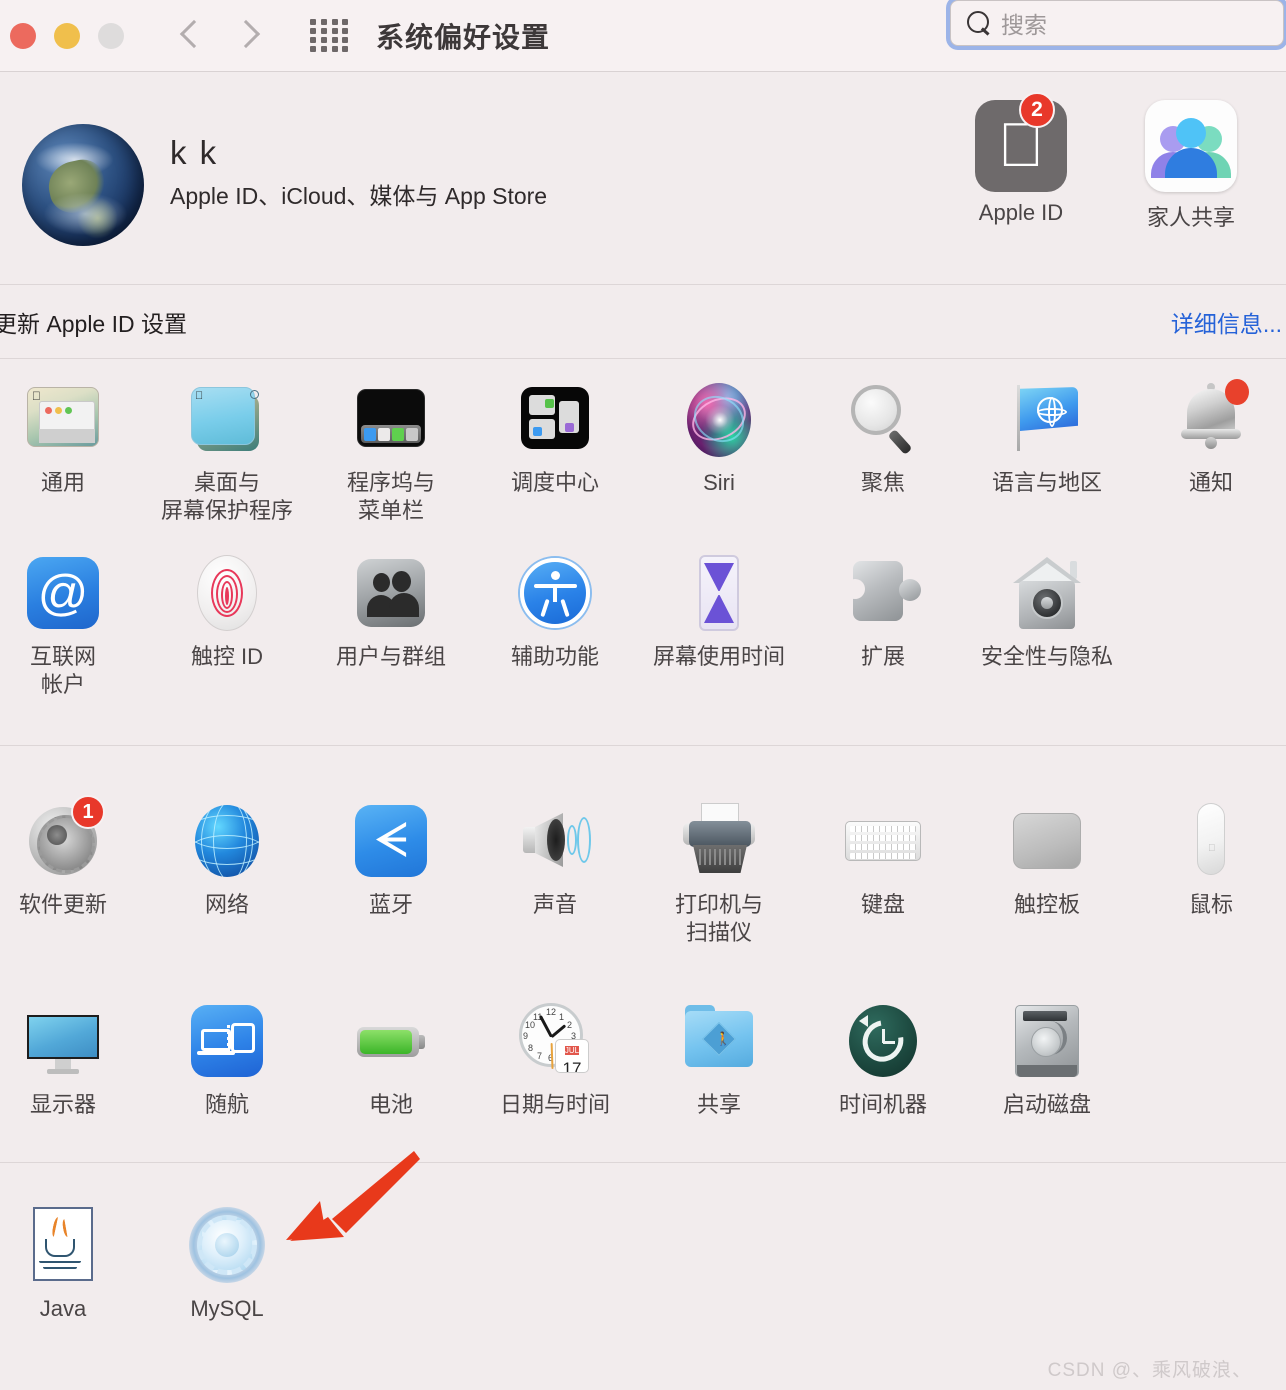 This screenshot has height=1390, width=1286. Describe the element at coordinates (1047, 841) in the screenshot. I see `trackpad-icon` at that location.